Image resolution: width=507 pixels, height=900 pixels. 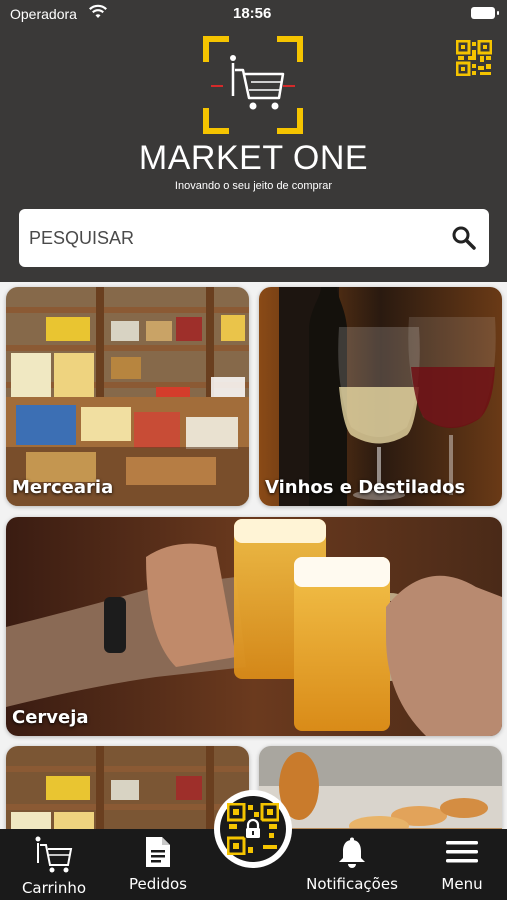 I want to click on category-label: Mercearia, so click(x=63, y=487).